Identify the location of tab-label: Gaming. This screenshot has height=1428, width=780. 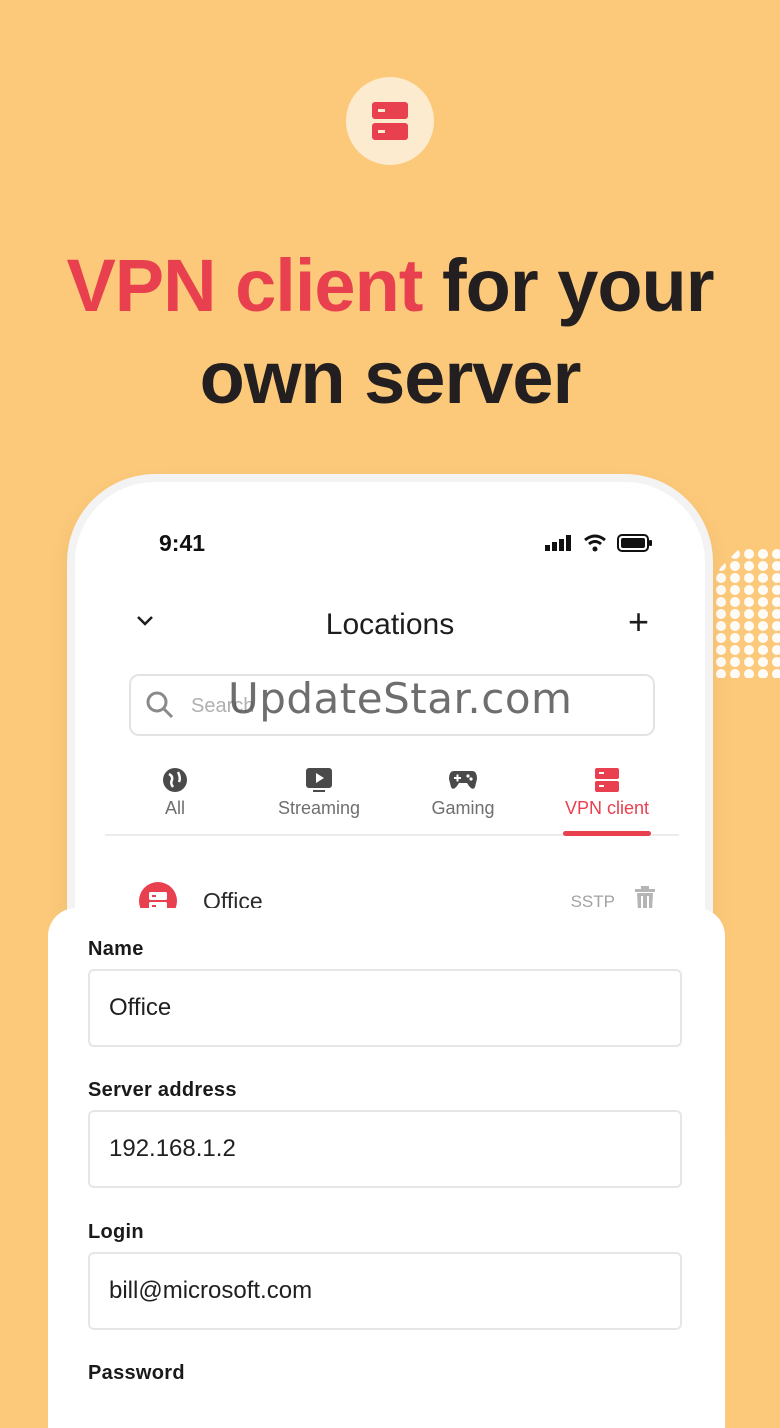
(463, 808).